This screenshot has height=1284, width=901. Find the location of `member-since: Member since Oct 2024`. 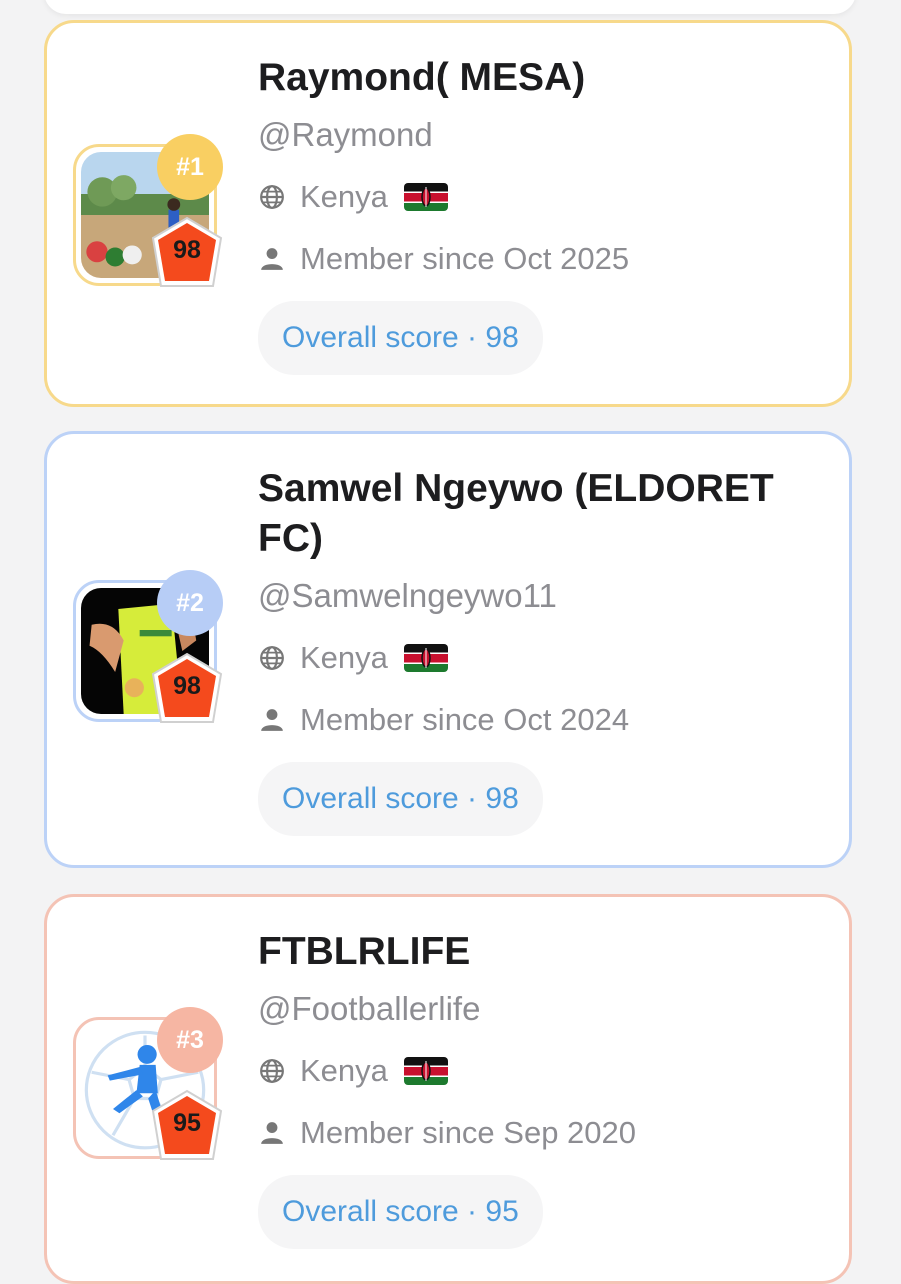

member-since: Member since Oct 2024 is located at coordinates (465, 719).